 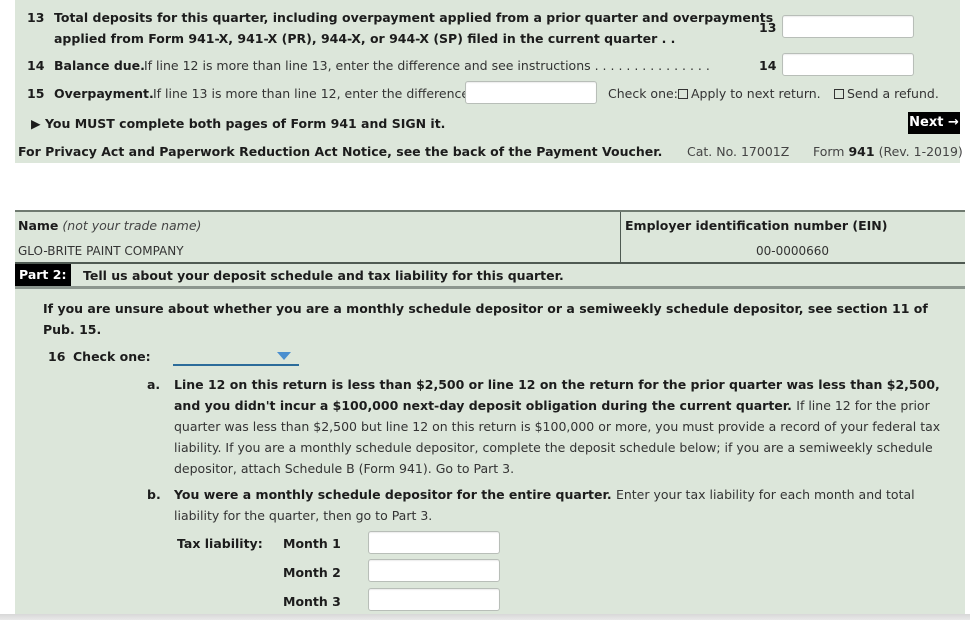 What do you see at coordinates (848, 64) in the screenshot?
I see `line14-input` at bounding box center [848, 64].